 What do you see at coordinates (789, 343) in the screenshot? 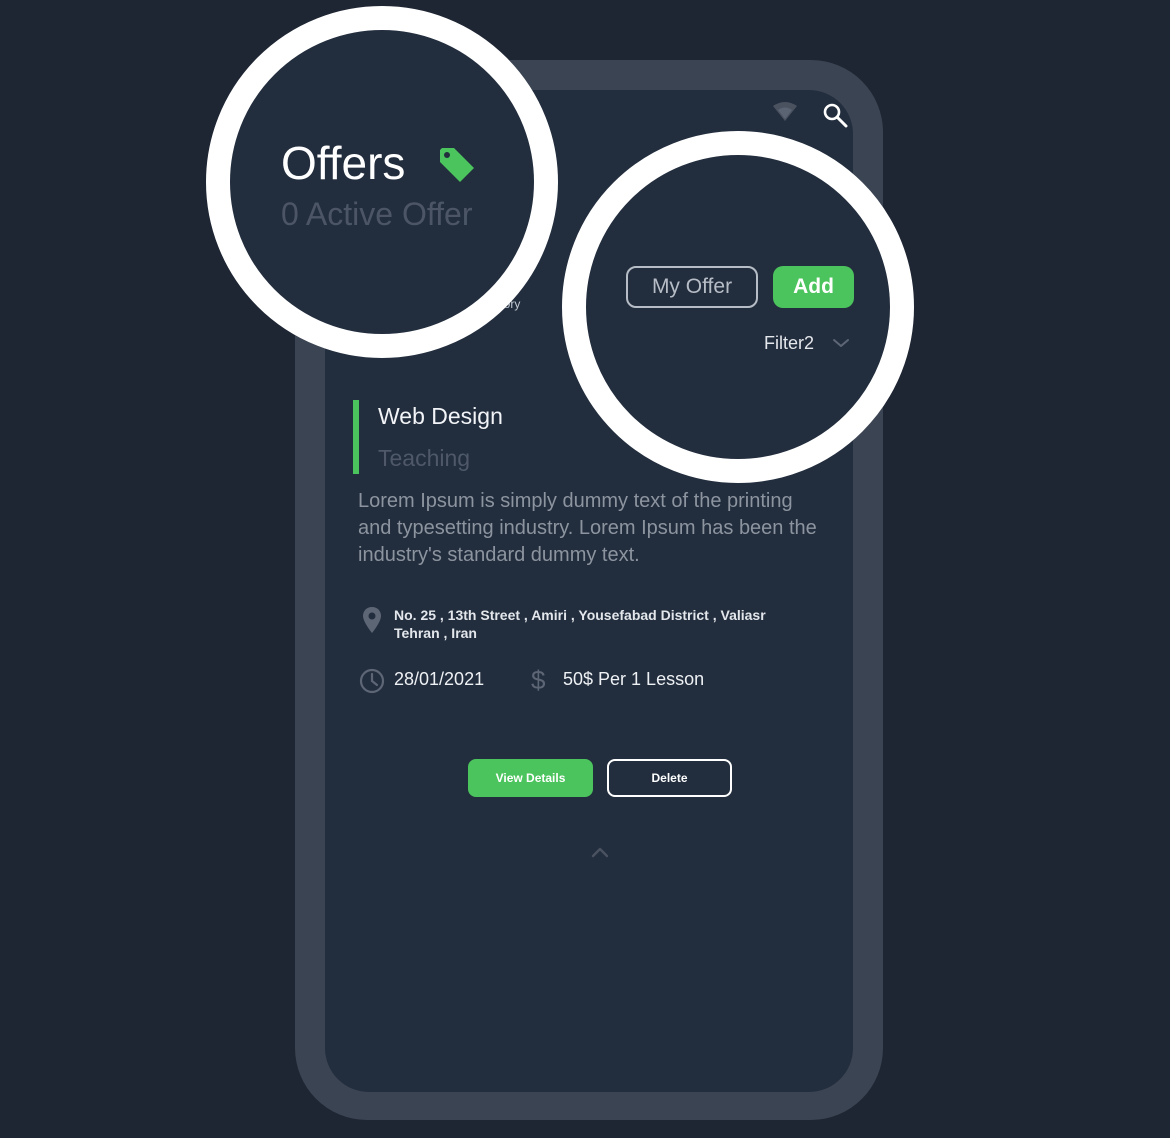
I see `filter-dropdown-label: Filter2` at bounding box center [789, 343].